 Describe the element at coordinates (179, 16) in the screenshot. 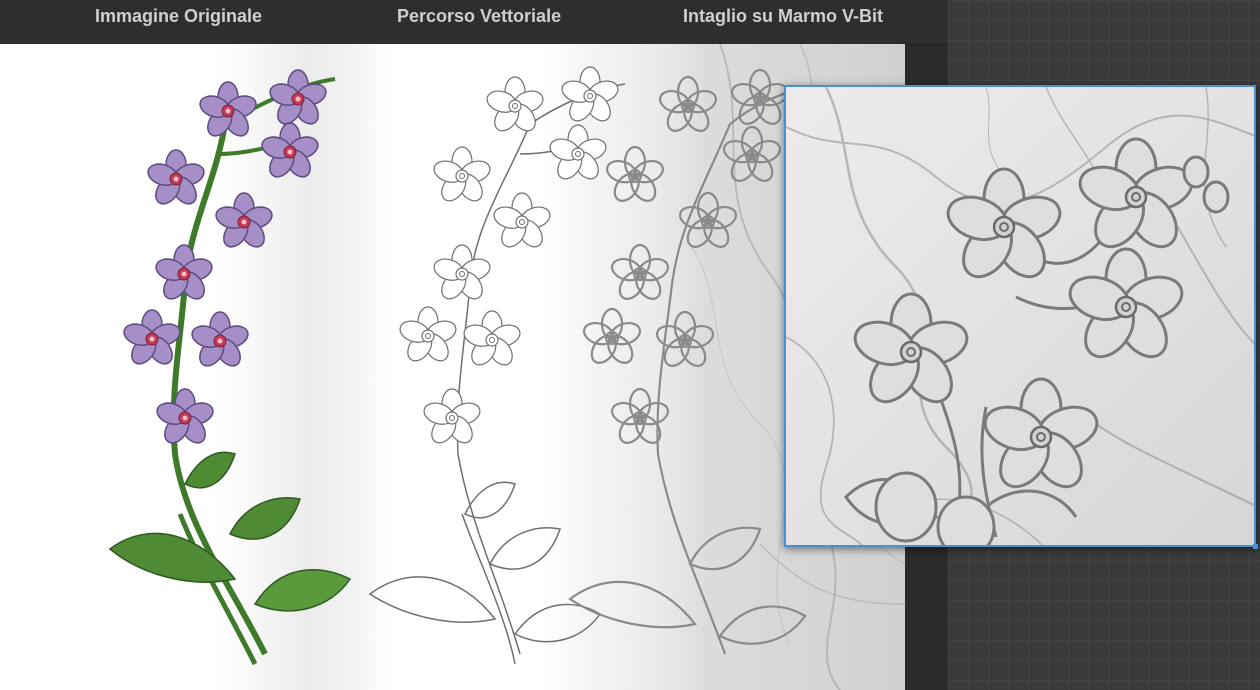

I see `label-original-image: Immagine Originale` at that location.